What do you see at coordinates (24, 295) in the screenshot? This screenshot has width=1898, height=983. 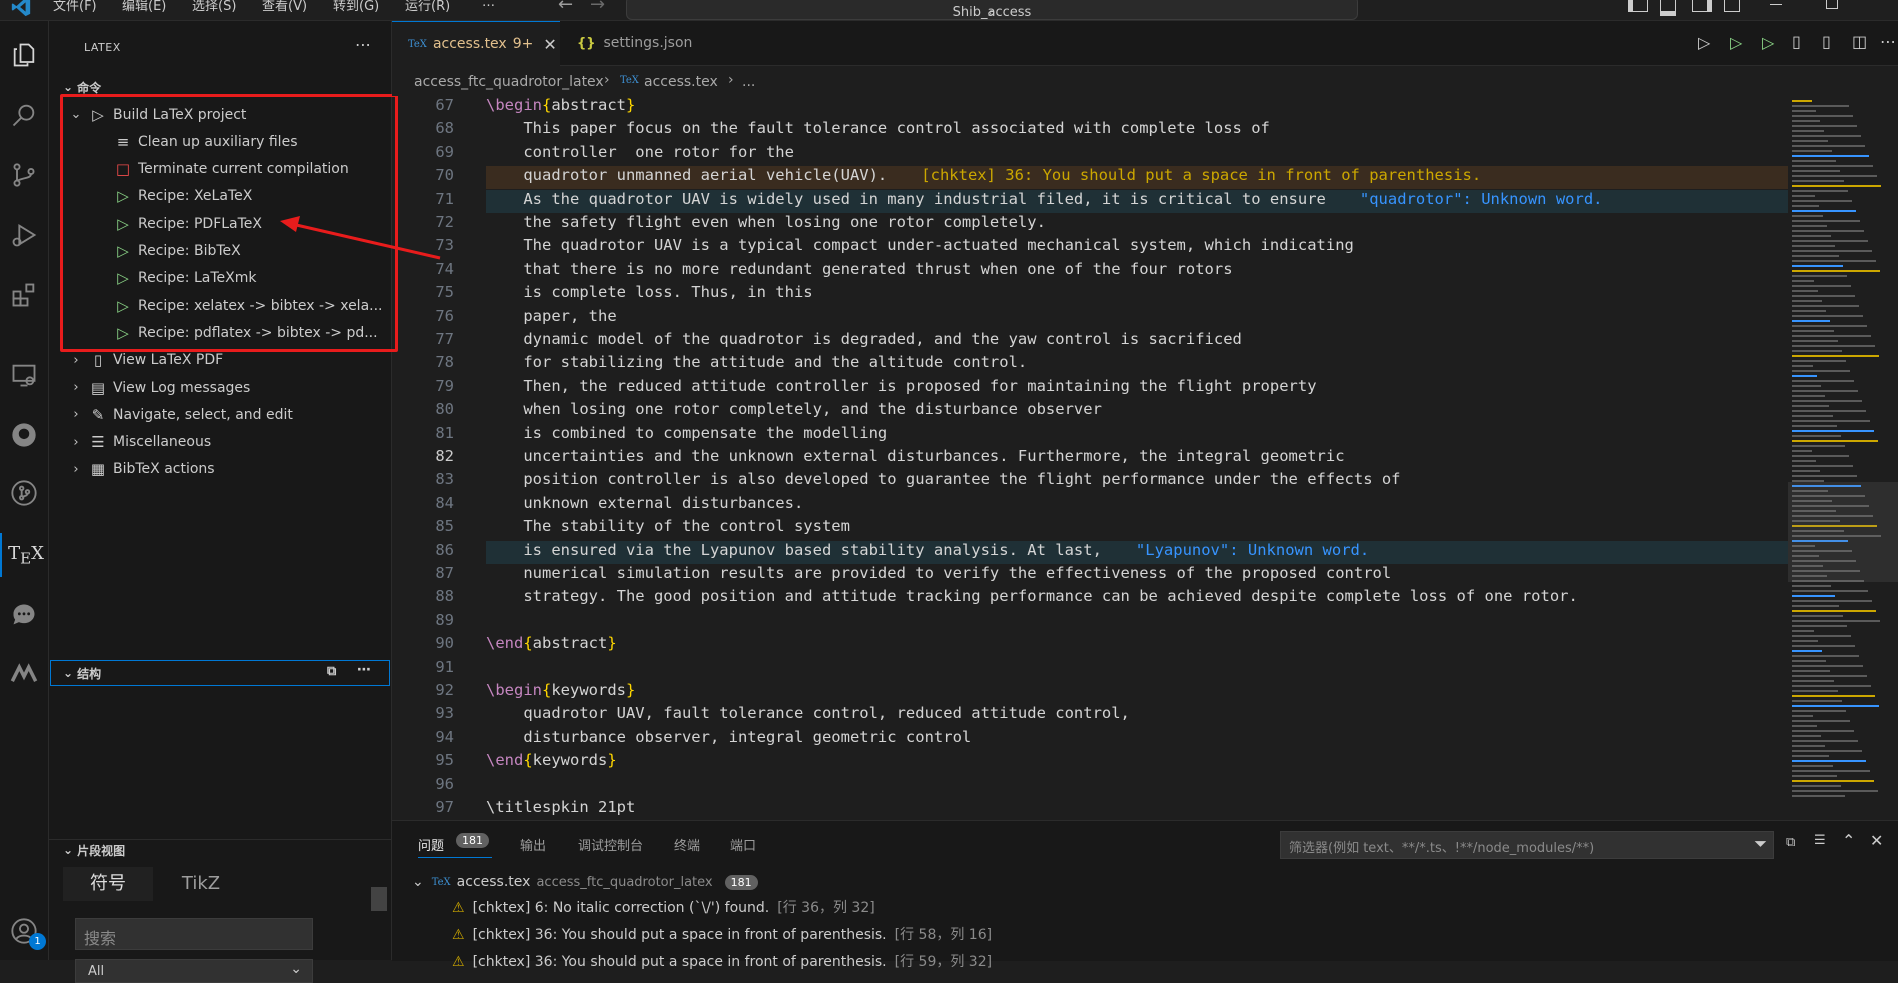 I see `extensions-icon` at bounding box center [24, 295].